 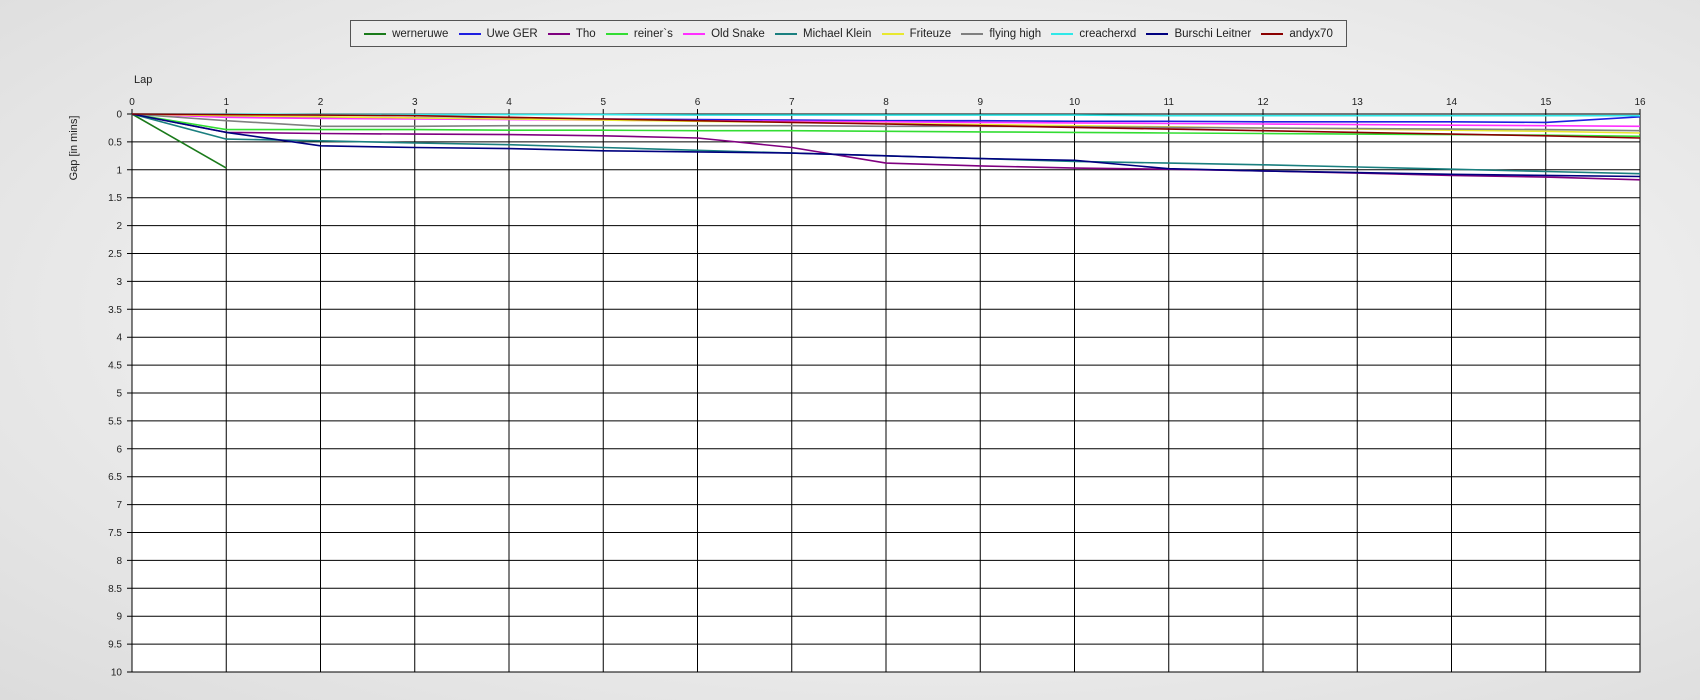 I want to click on y-tick-label: 7, so click(x=119, y=505).